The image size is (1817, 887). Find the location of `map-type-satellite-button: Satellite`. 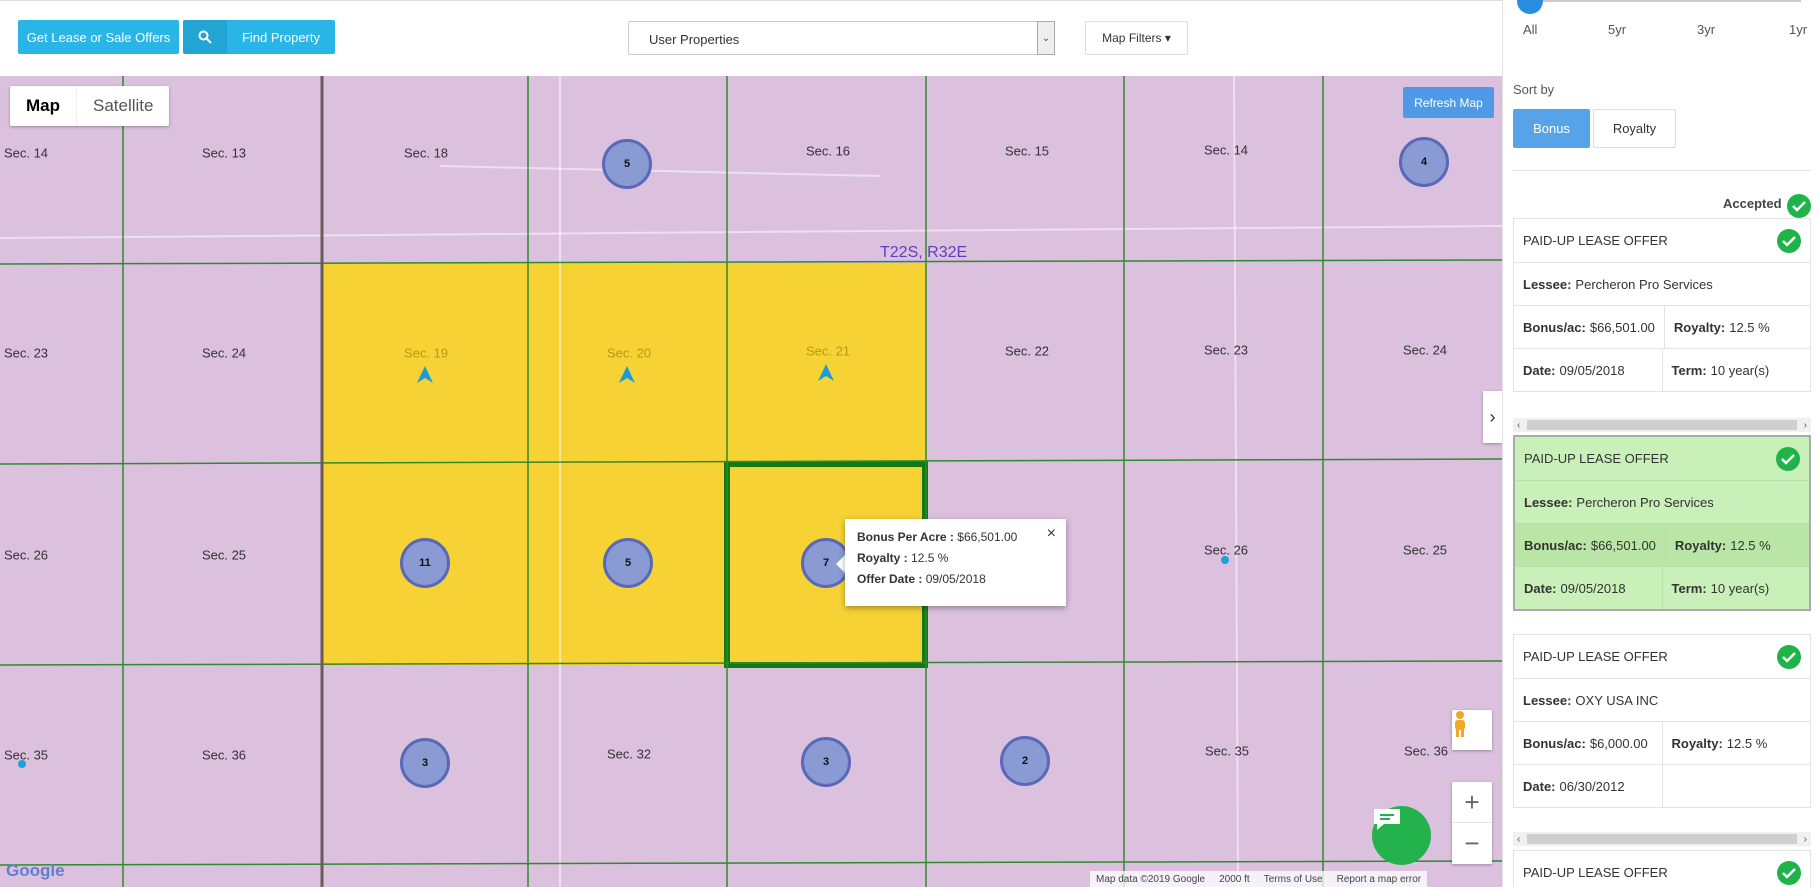

map-type-satellite-button: Satellite is located at coordinates (122, 106).